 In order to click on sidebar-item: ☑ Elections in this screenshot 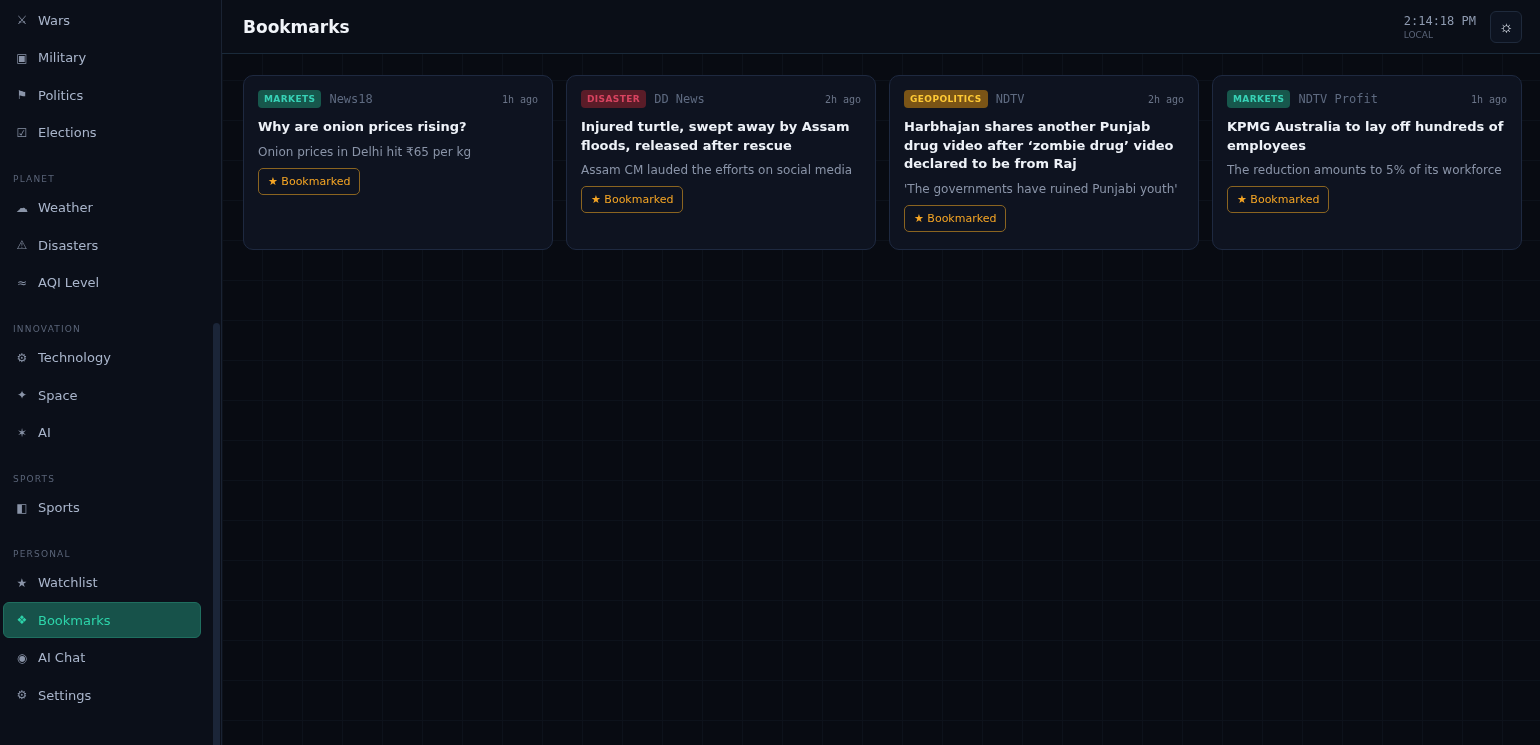, I will do `click(102, 132)`.